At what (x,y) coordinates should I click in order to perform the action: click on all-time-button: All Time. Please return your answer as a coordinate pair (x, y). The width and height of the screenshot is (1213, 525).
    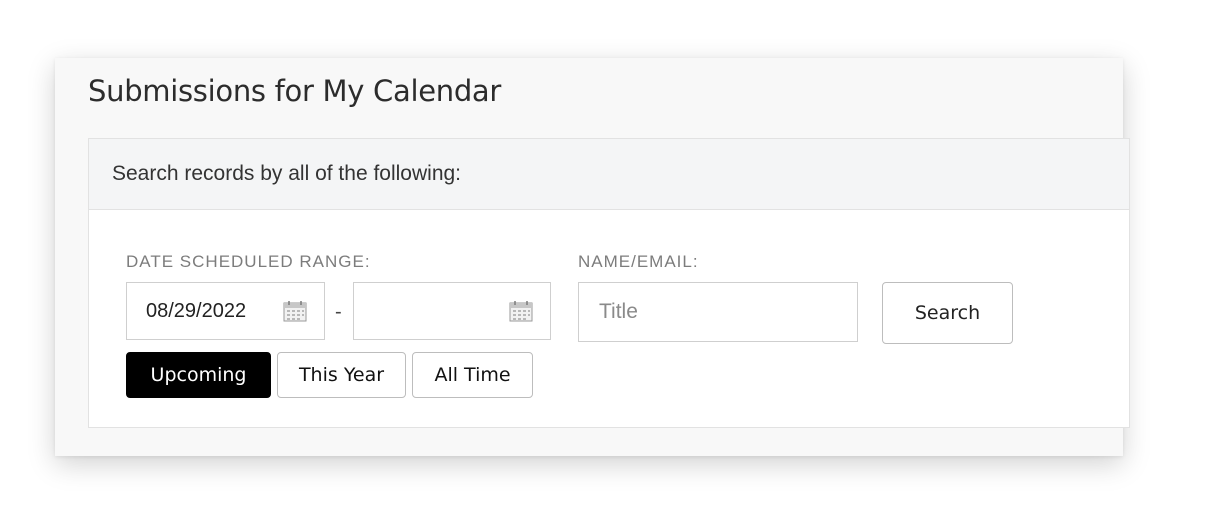
    Looking at the image, I should click on (472, 375).